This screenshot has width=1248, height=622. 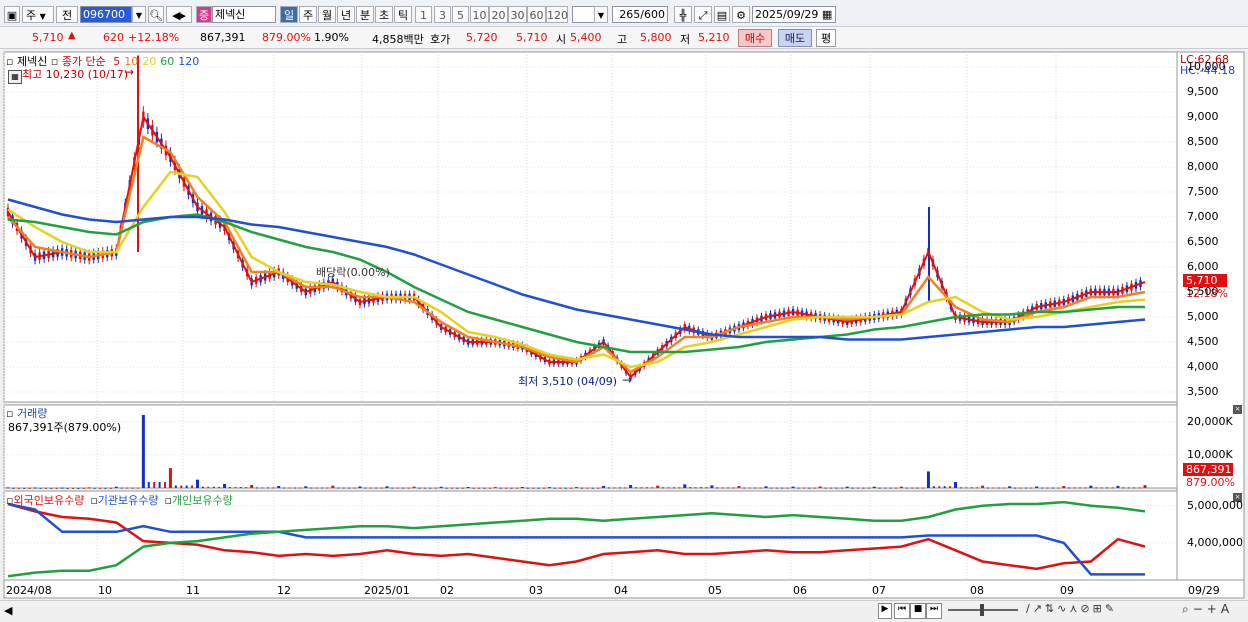 I want to click on volume-ytick: 10,000K, so click(x=1210, y=454).